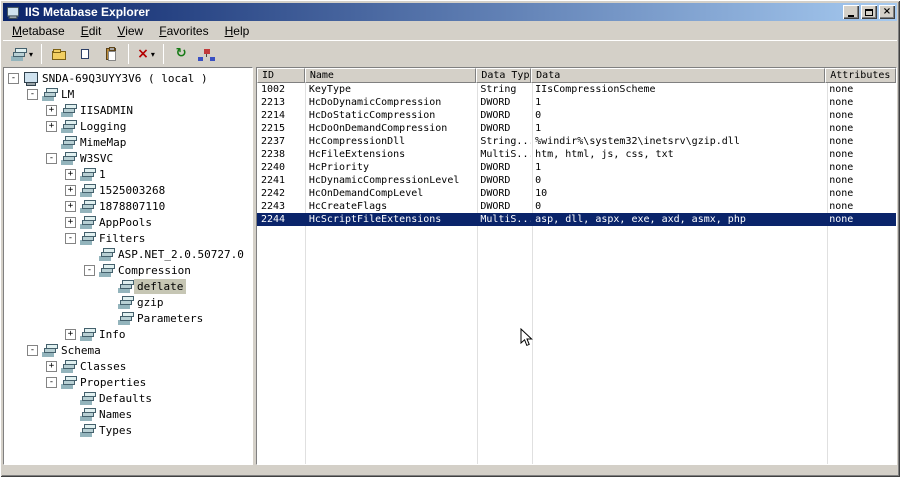 Image resolution: width=900 pixels, height=477 pixels. What do you see at coordinates (390, 75) in the screenshot?
I see `column-header-name: Name` at bounding box center [390, 75].